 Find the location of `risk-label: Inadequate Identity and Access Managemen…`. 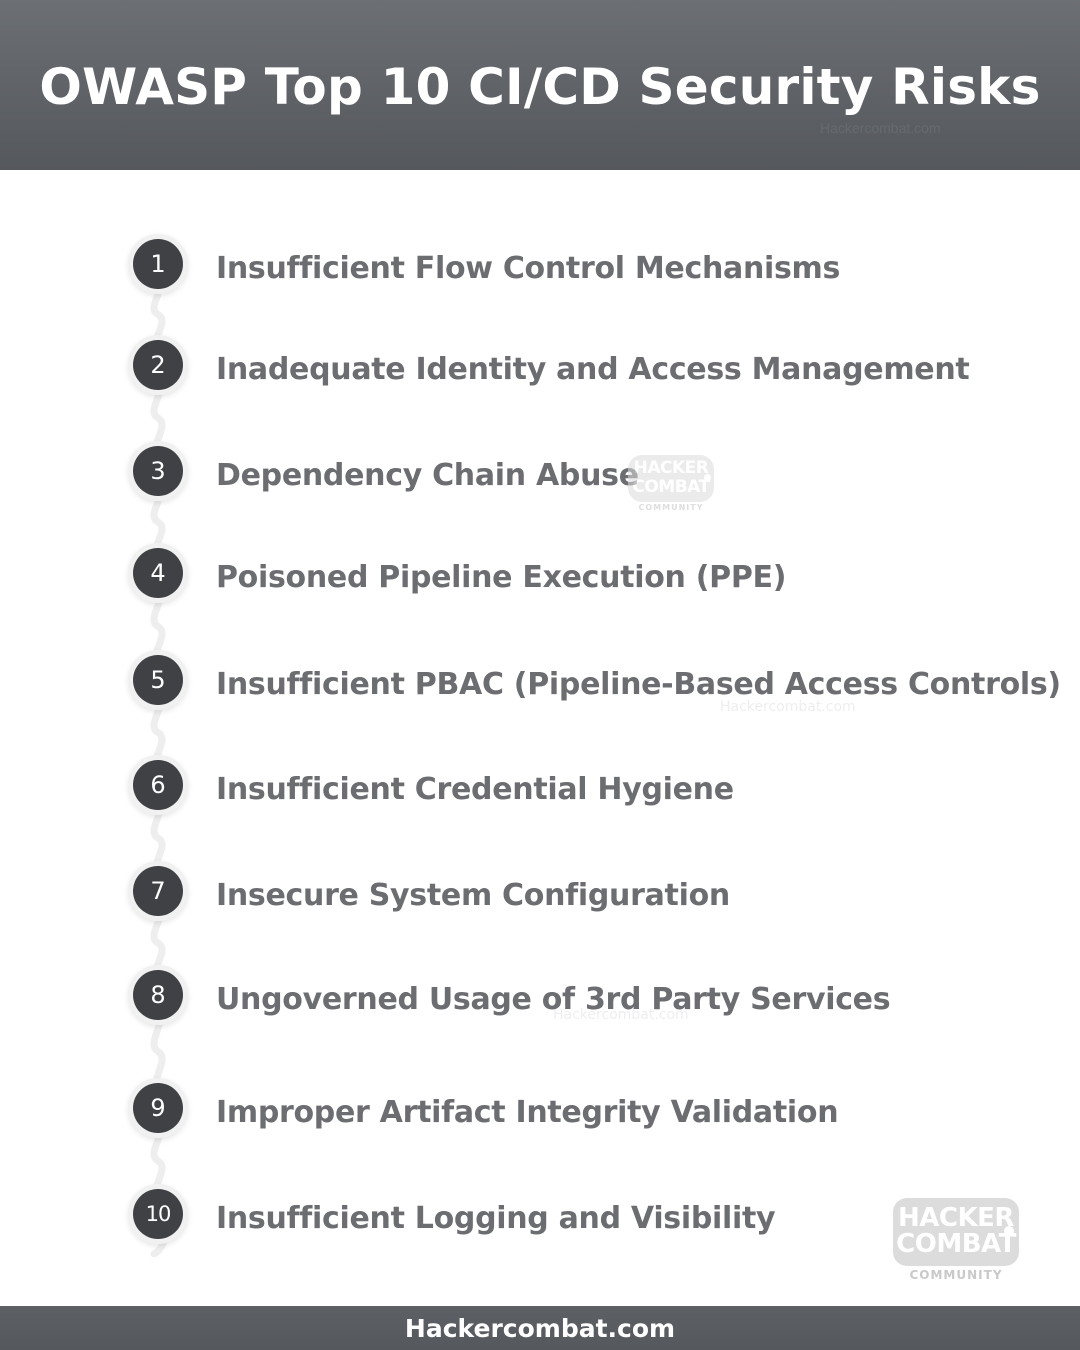

risk-label: Inadequate Identity and Access Managemen… is located at coordinates (593, 369).